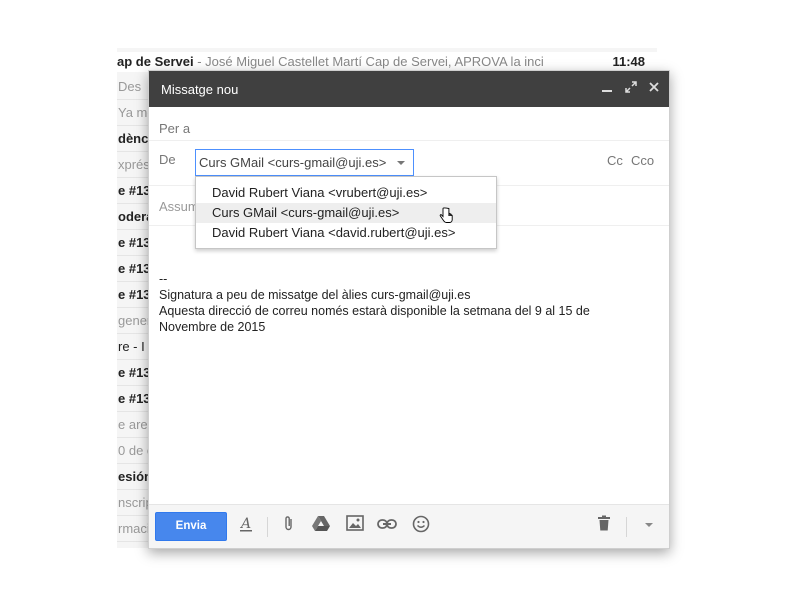 The height and width of the screenshot is (600, 800). I want to click on cc-link: Cc, so click(615, 160).